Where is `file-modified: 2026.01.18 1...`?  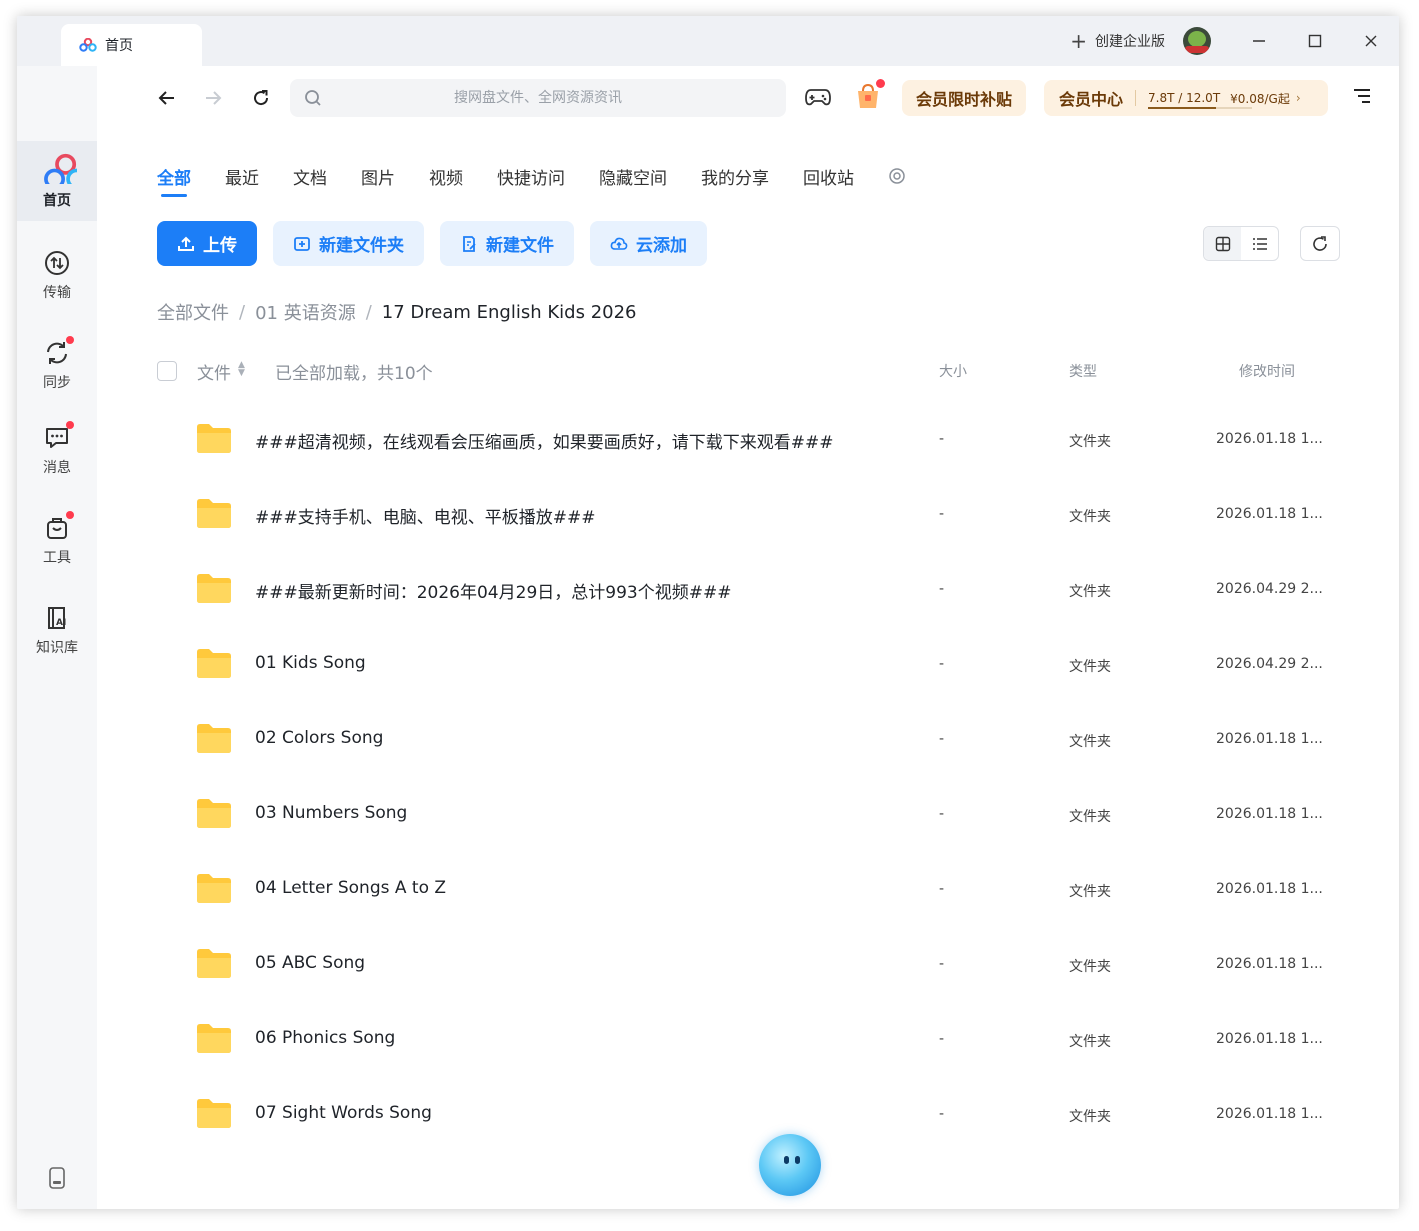 file-modified: 2026.01.18 1... is located at coordinates (1269, 739).